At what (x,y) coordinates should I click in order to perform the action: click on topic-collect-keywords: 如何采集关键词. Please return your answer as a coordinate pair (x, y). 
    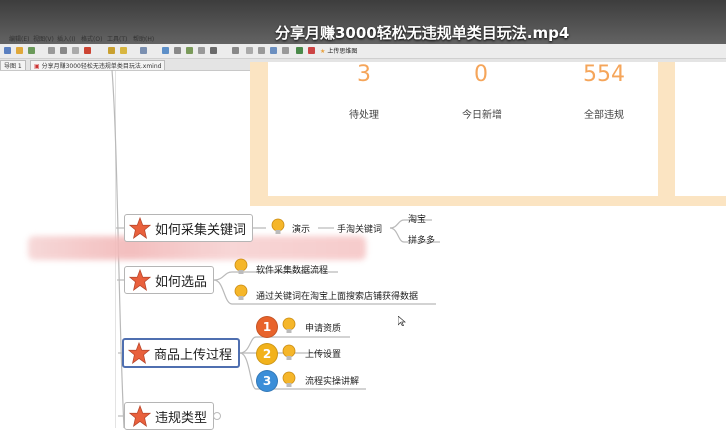
    Looking at the image, I should click on (189, 228).